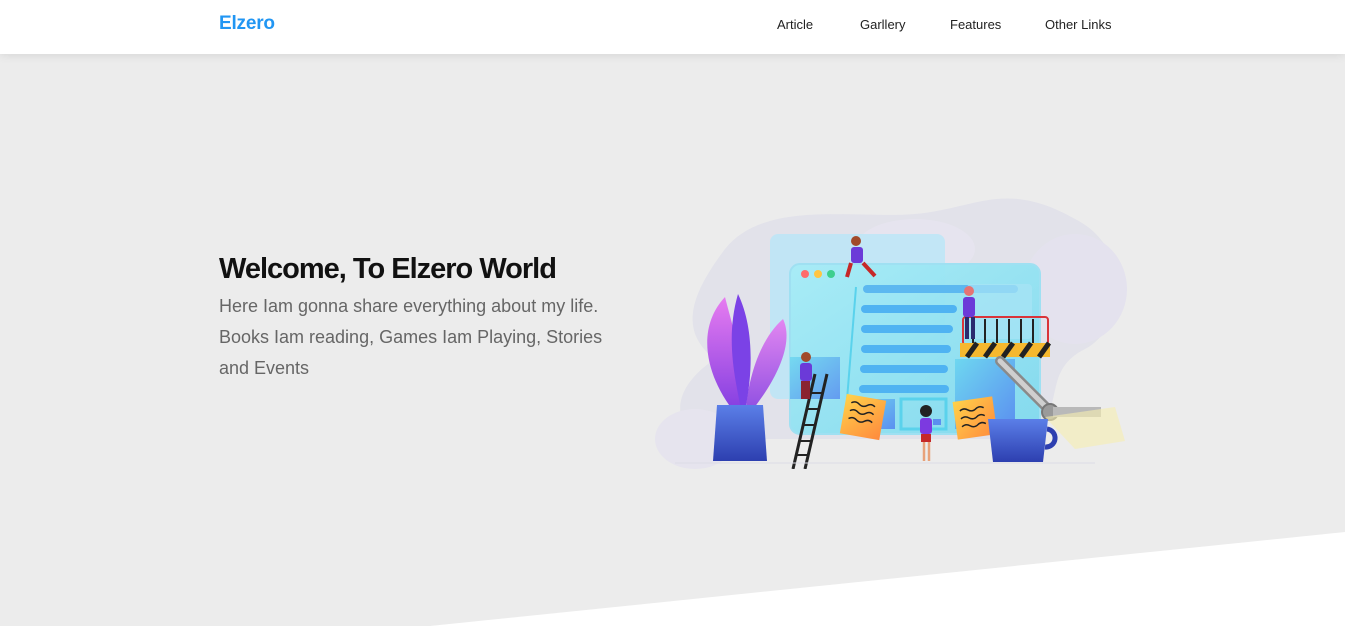  I want to click on main-nav: Article Garllery Features Other Links, so click(672, 27).